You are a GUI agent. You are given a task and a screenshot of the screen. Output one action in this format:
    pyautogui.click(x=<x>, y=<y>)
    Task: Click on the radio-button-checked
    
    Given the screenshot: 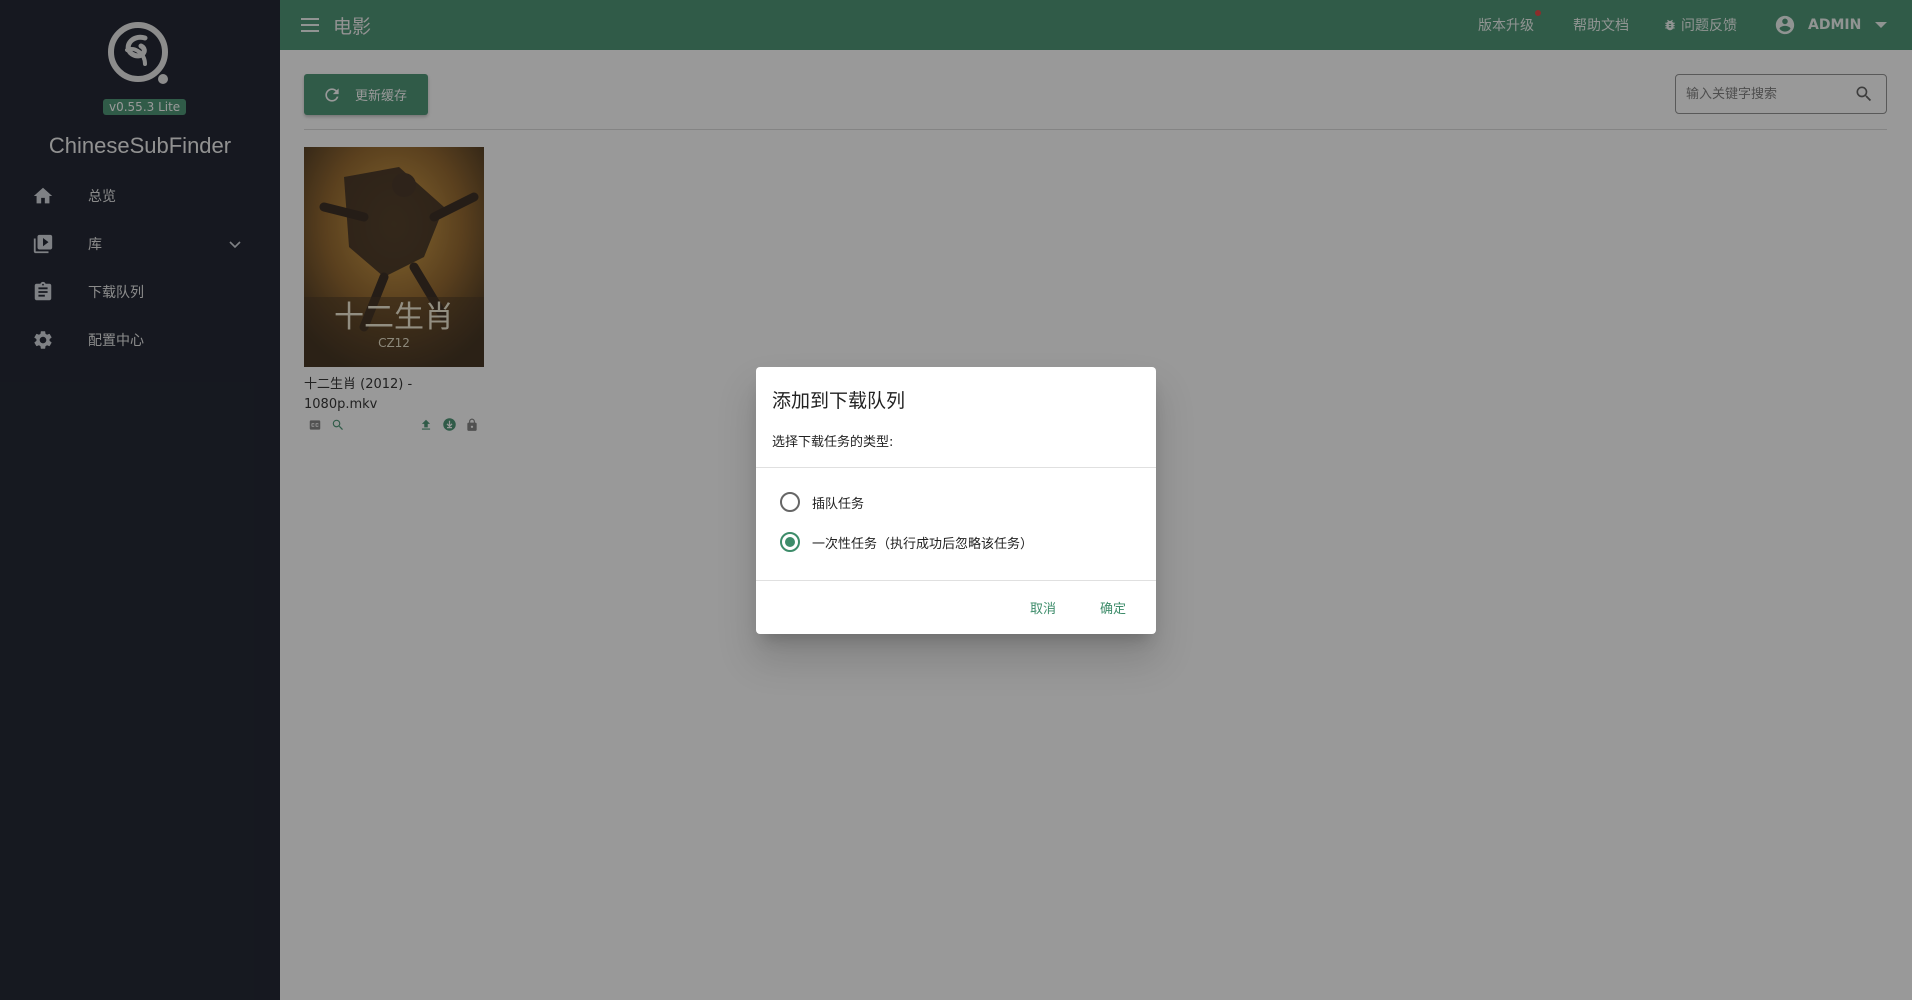 What is the action you would take?
    pyautogui.click(x=790, y=542)
    